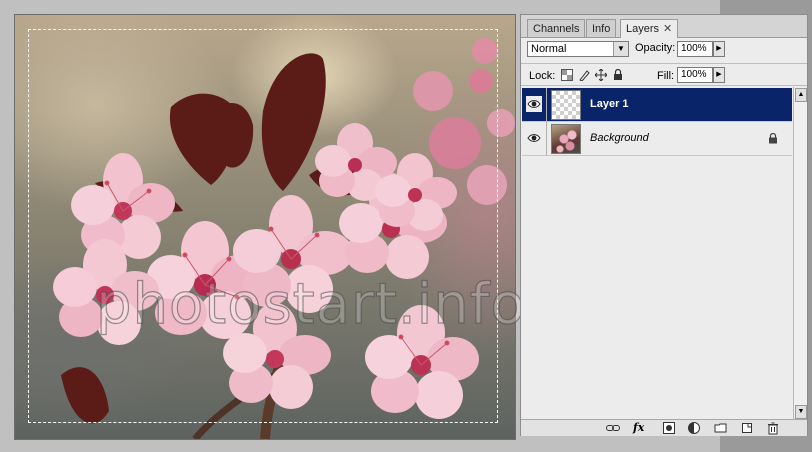 The height and width of the screenshot is (452, 812). I want to click on layer-name: Background, so click(619, 138).